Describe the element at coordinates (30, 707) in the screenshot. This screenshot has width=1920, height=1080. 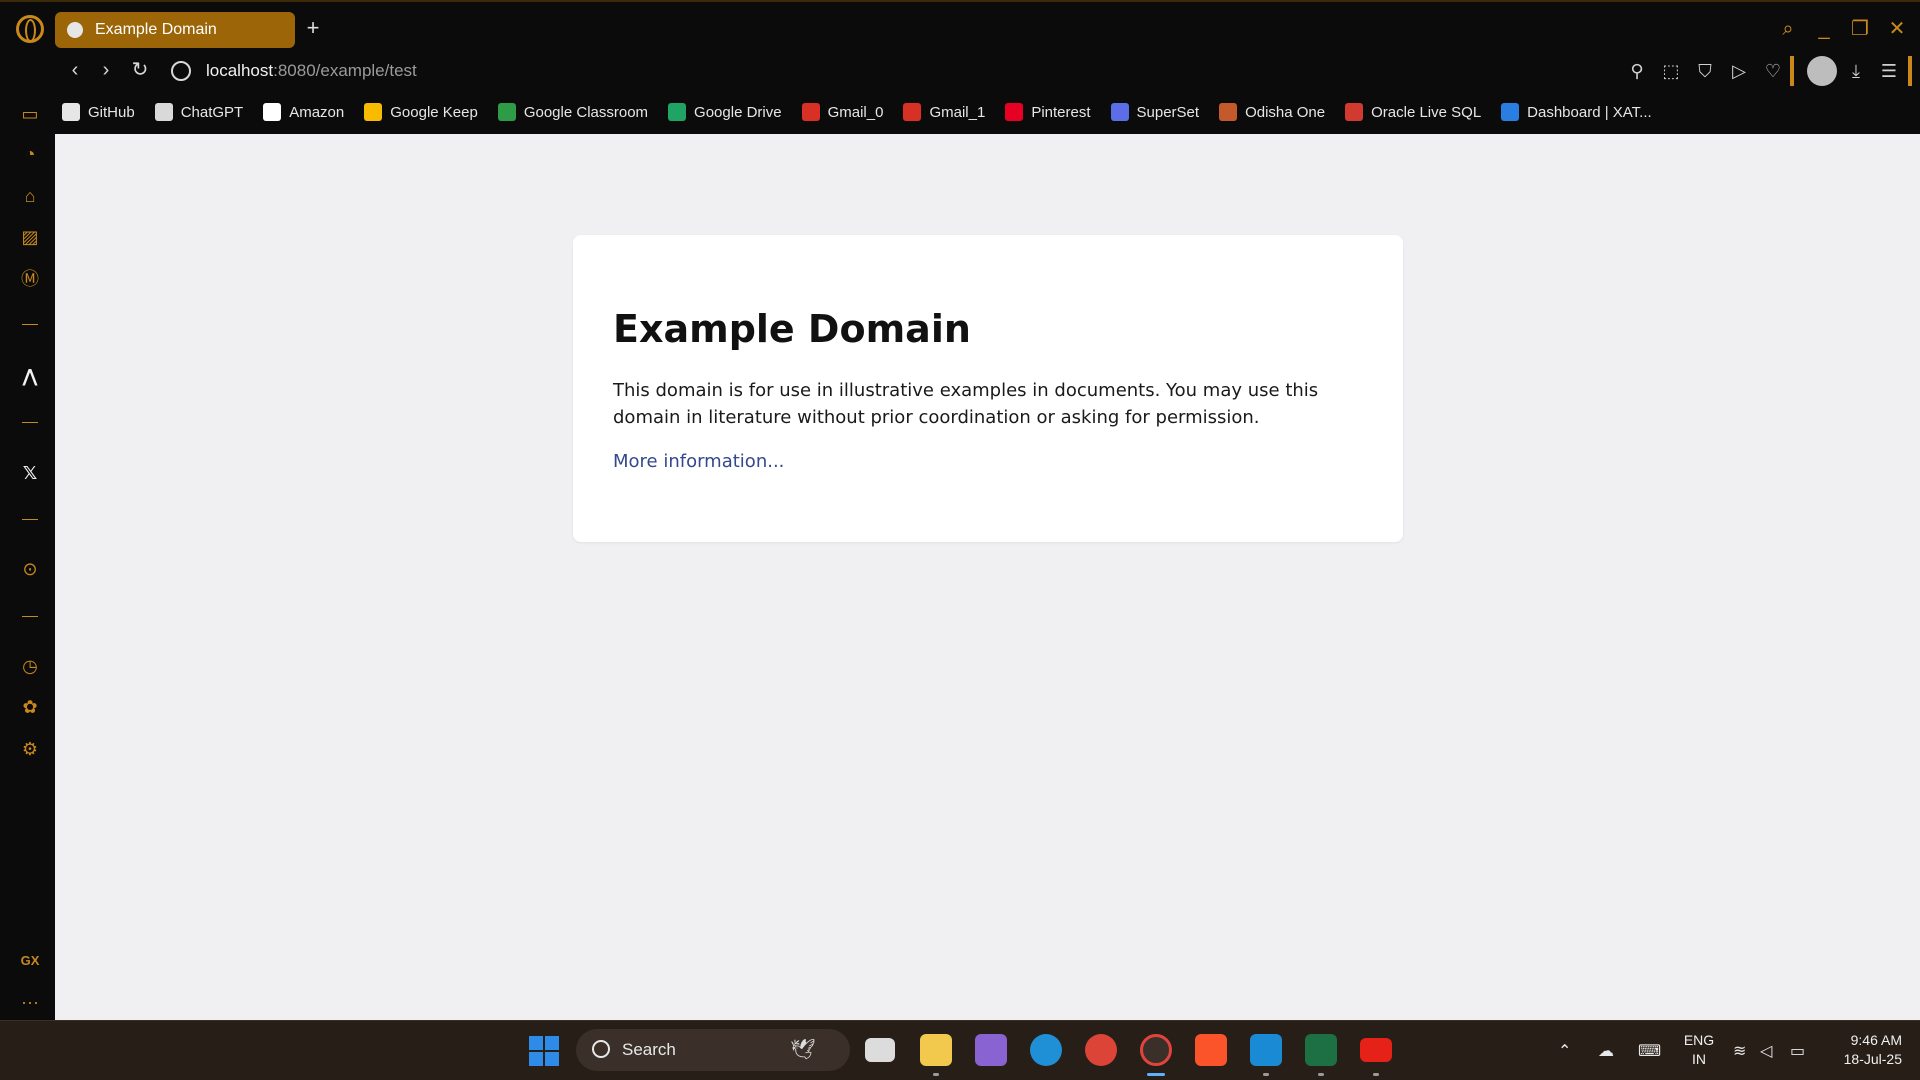
I see `extensions-icon: ✿` at that location.